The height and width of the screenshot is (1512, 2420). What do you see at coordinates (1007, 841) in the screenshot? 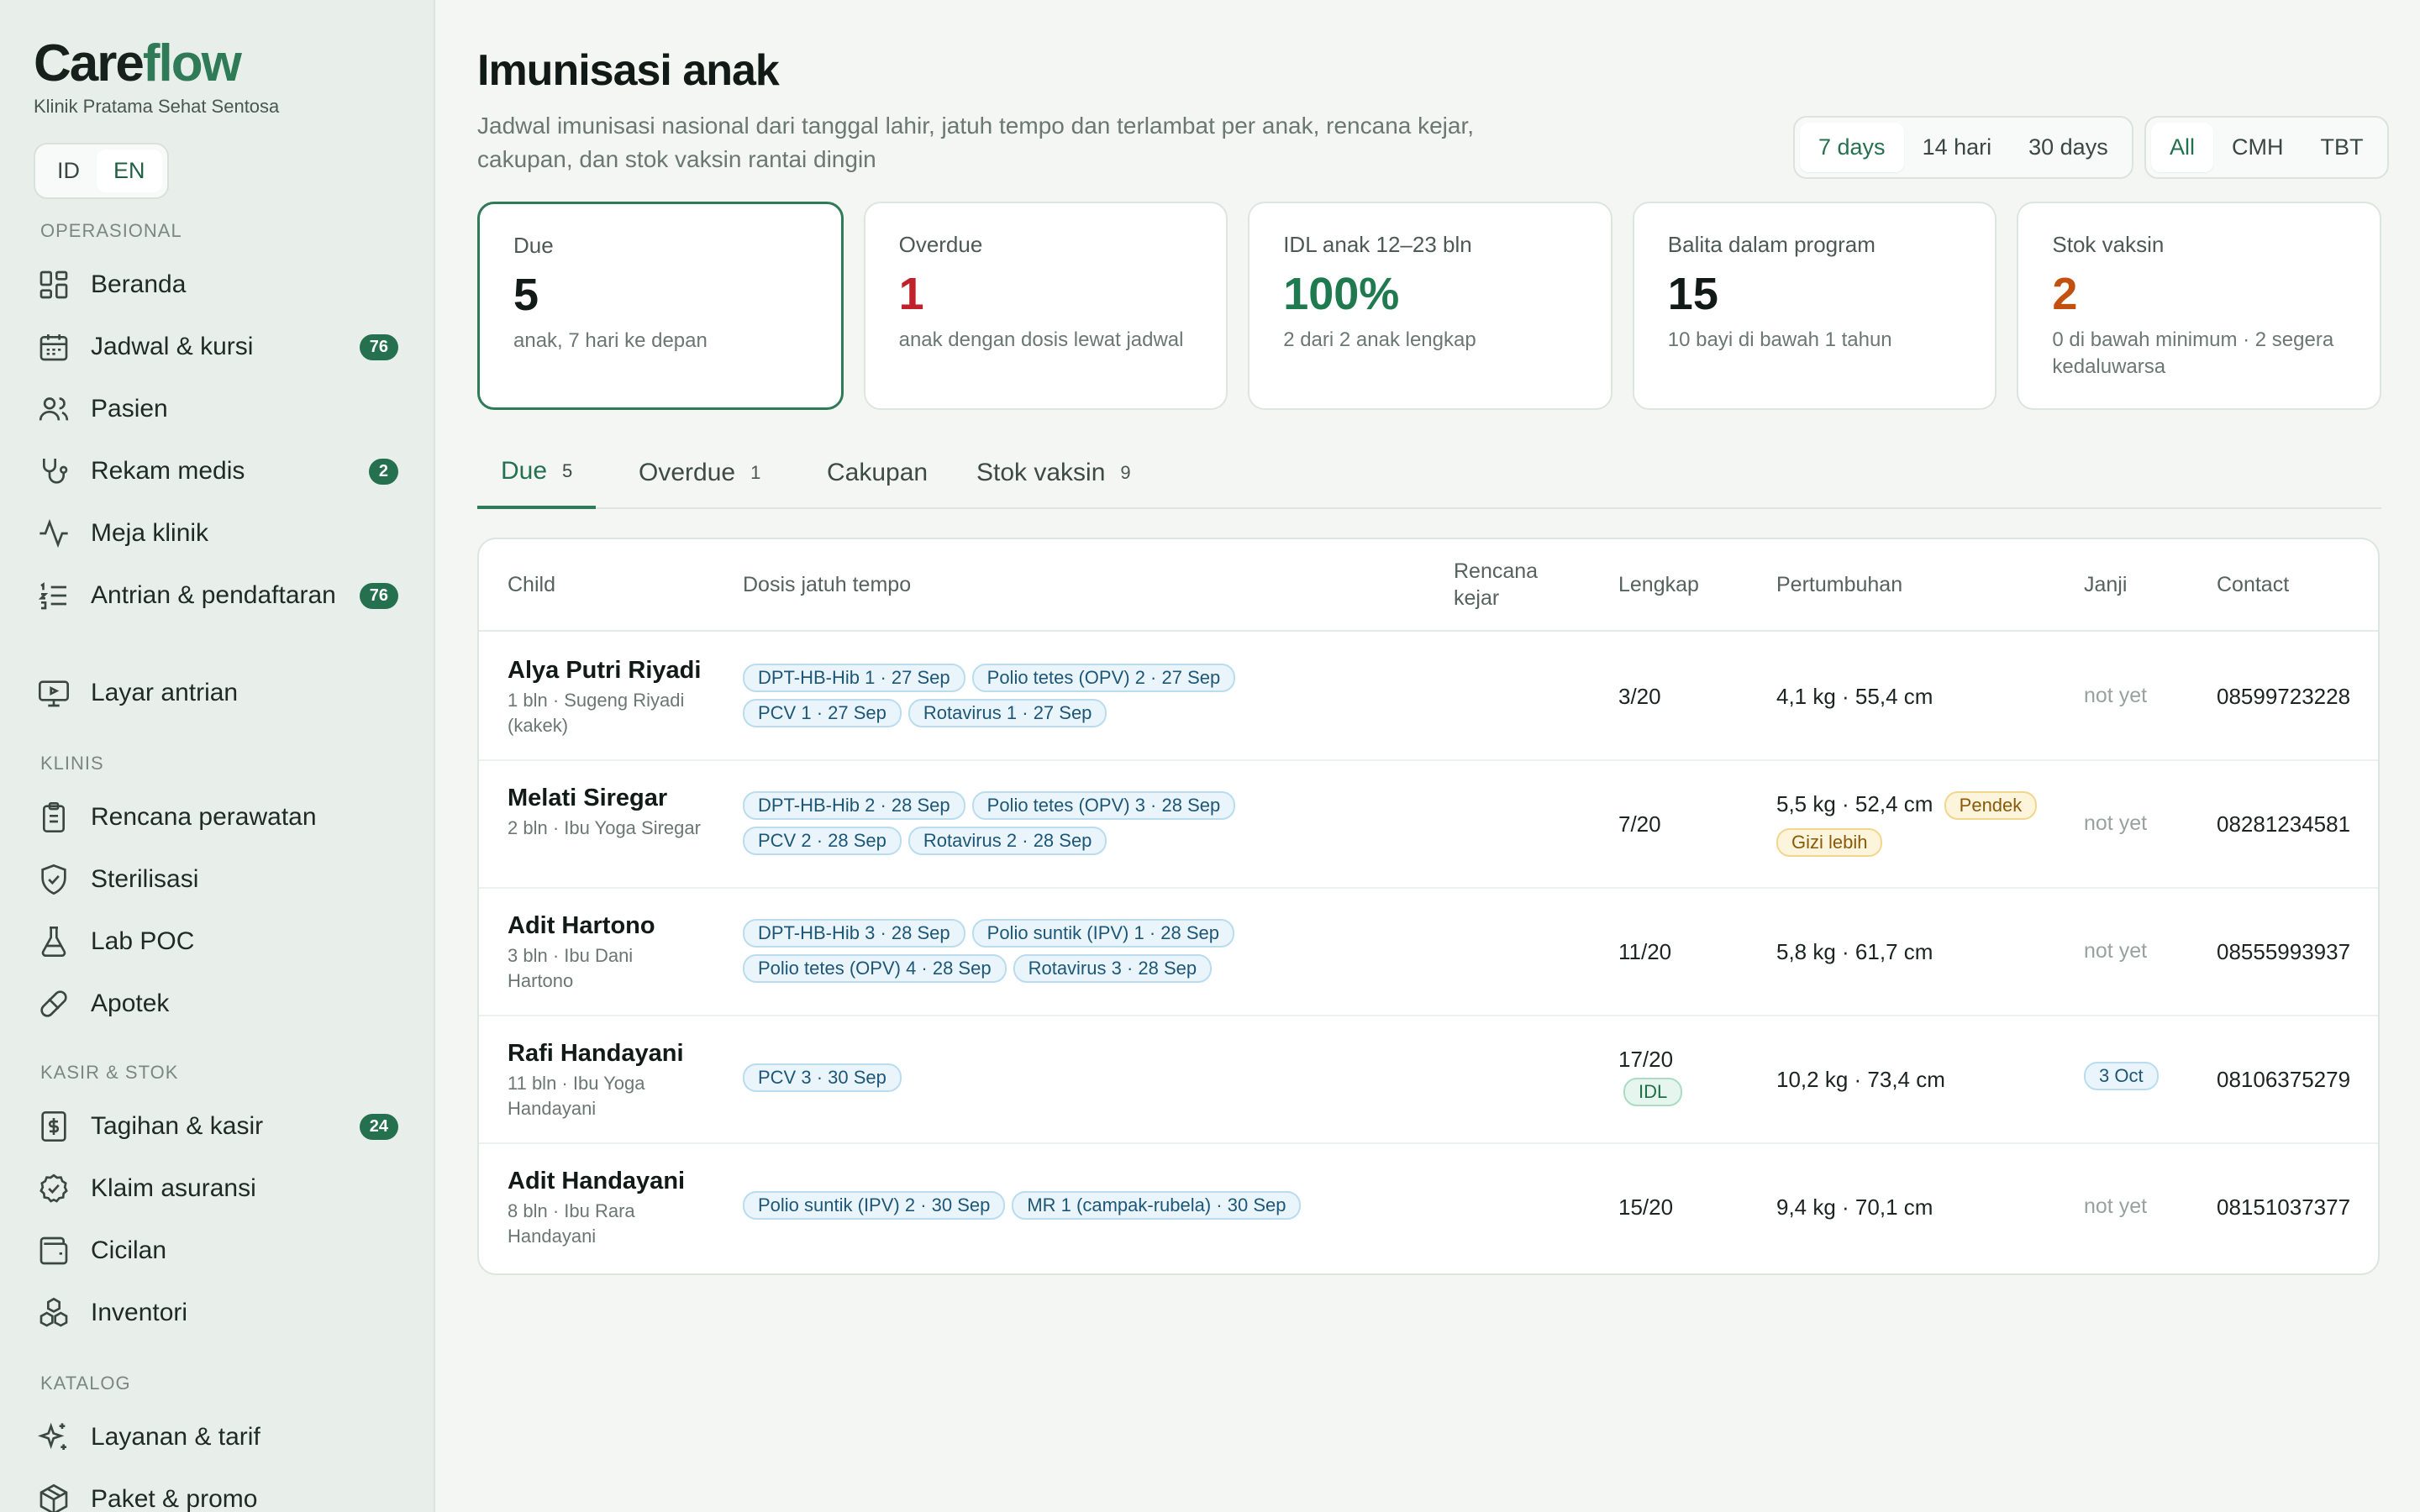
I see `dose-pill: Rotavirus 2 · 28 Sep` at bounding box center [1007, 841].